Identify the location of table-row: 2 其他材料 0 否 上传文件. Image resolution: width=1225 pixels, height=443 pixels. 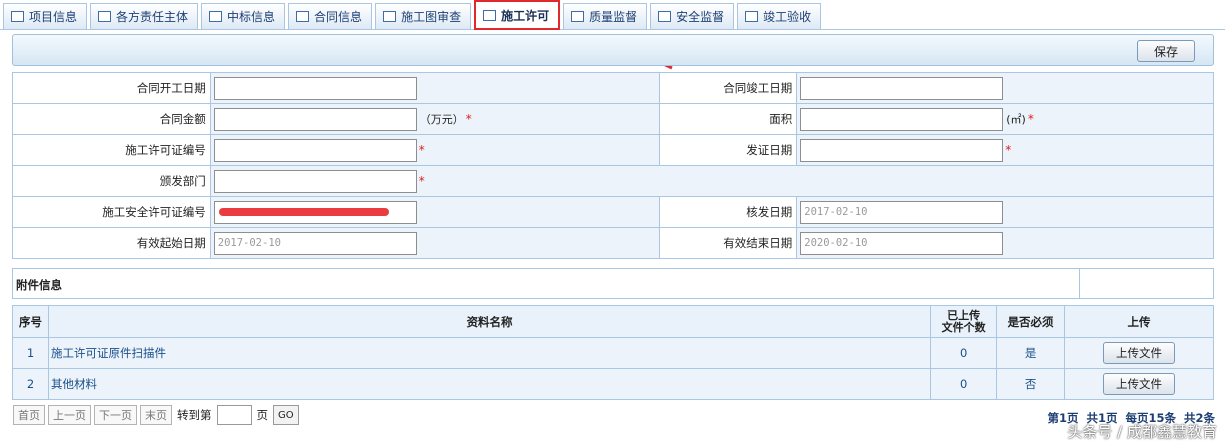
(613, 384).